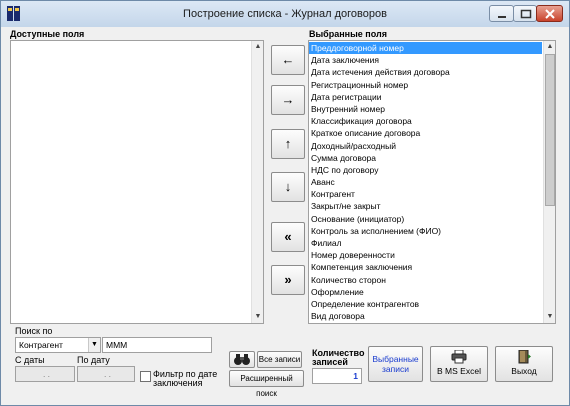  Describe the element at coordinates (106, 374) in the screenshot. I see `date-to-field: . .` at that location.